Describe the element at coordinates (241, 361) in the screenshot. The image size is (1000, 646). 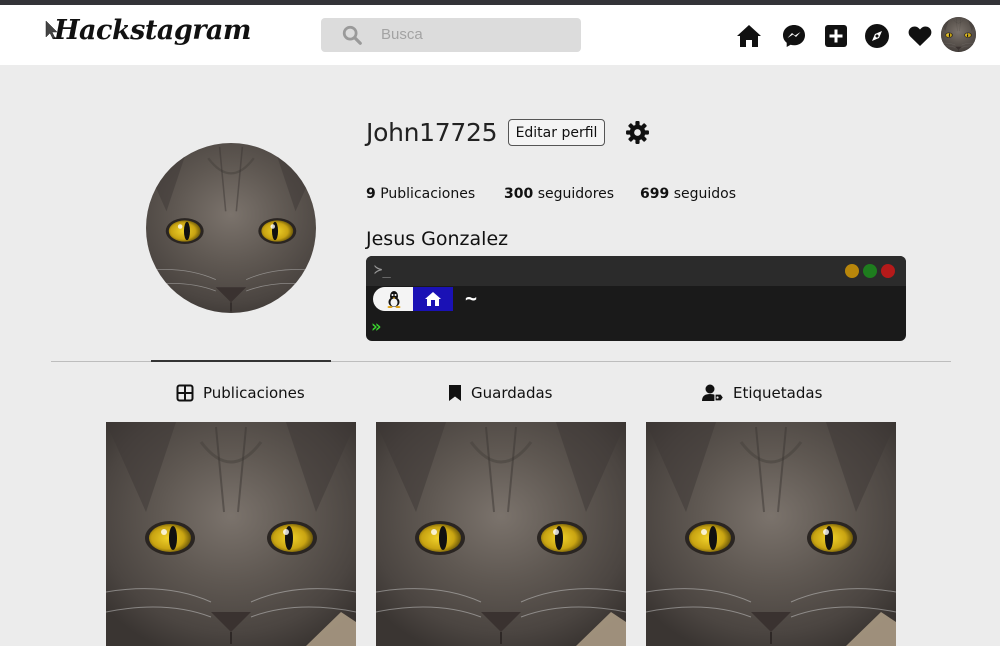
I see `active-tab-indicator` at that location.